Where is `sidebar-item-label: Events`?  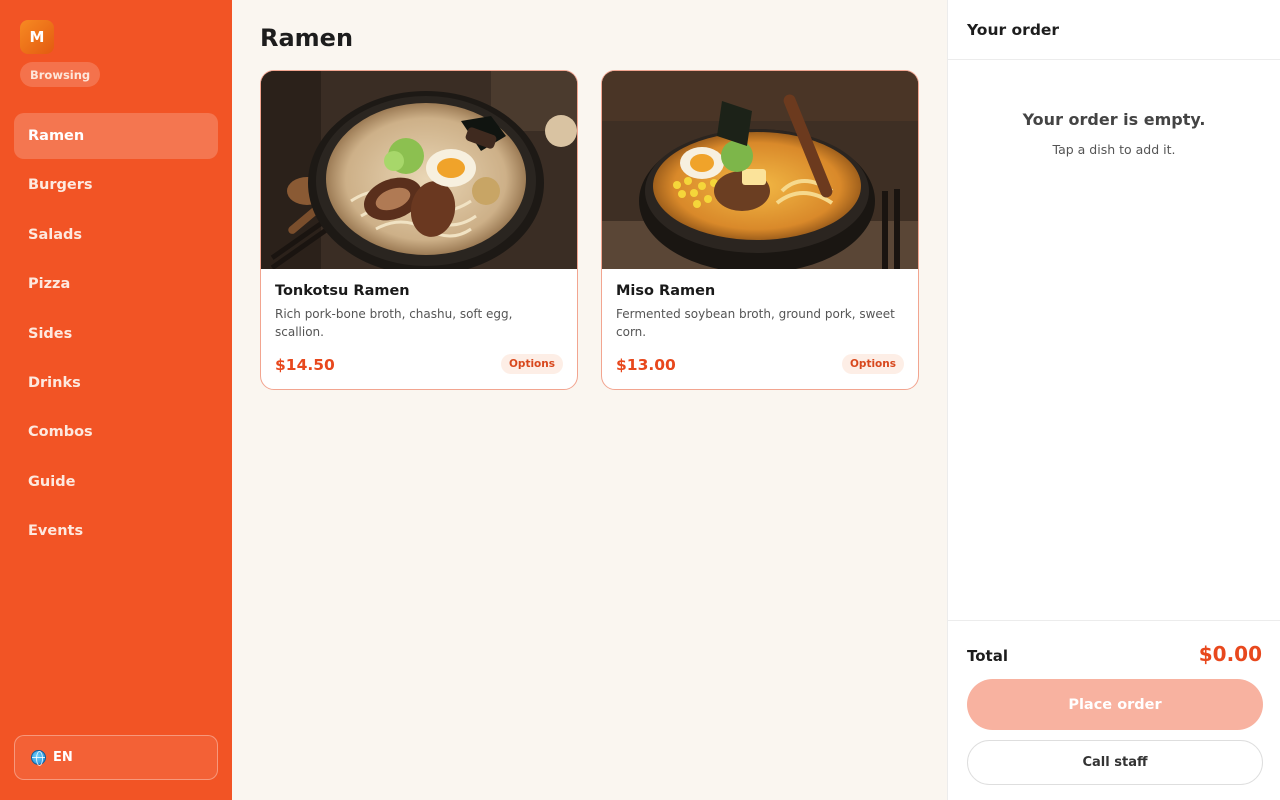
sidebar-item-label: Events is located at coordinates (56, 531).